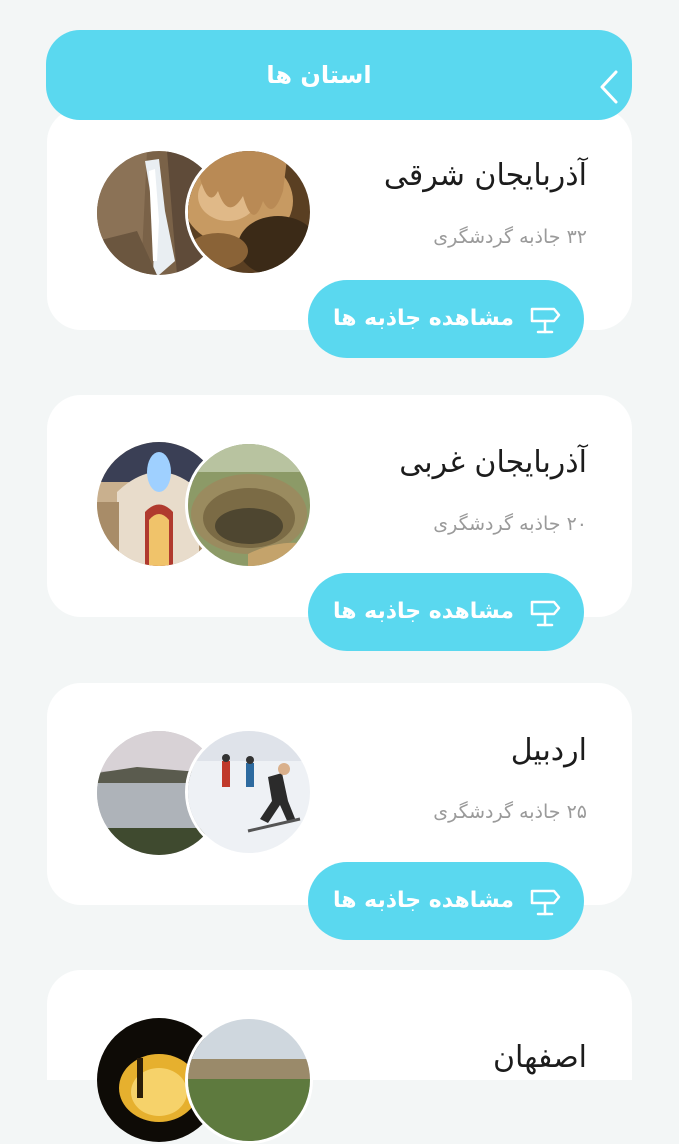  What do you see at coordinates (493, 462) in the screenshot?
I see `province-name: آذربایجان غربی` at bounding box center [493, 462].